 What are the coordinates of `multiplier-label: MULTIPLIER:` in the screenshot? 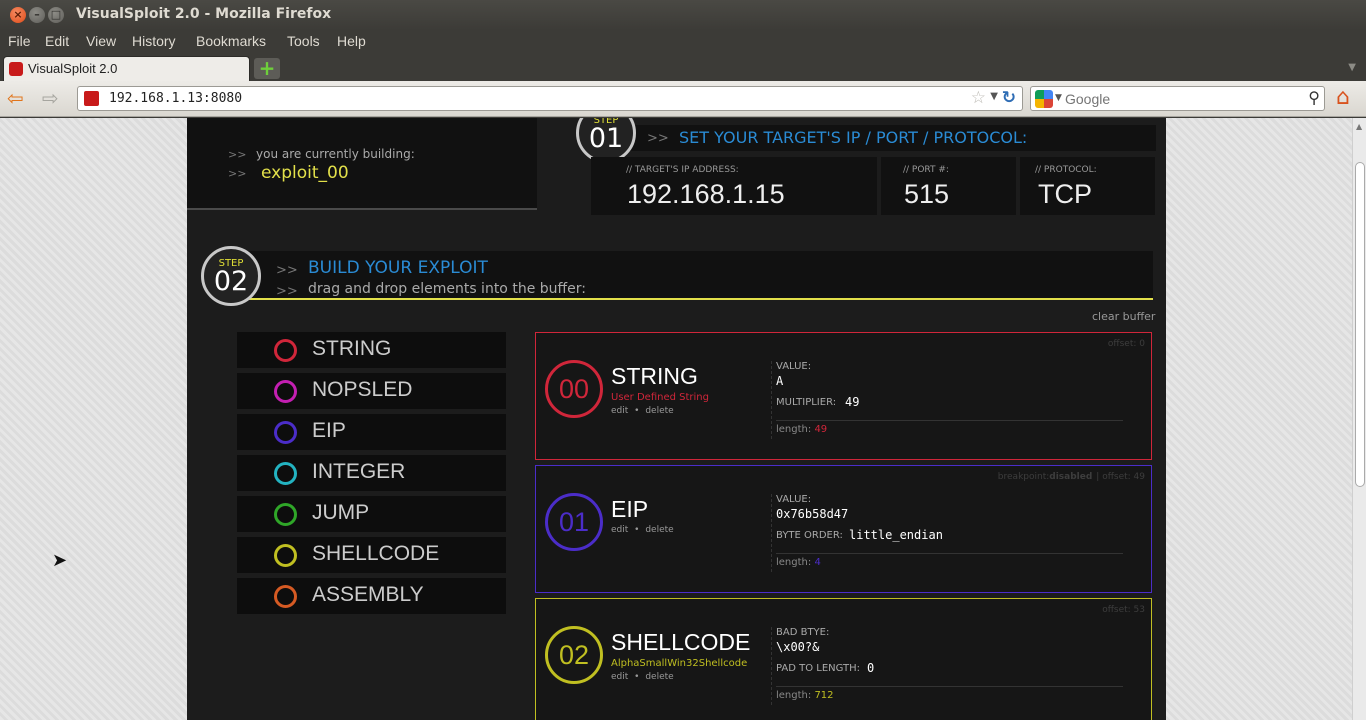 It's located at (806, 402).